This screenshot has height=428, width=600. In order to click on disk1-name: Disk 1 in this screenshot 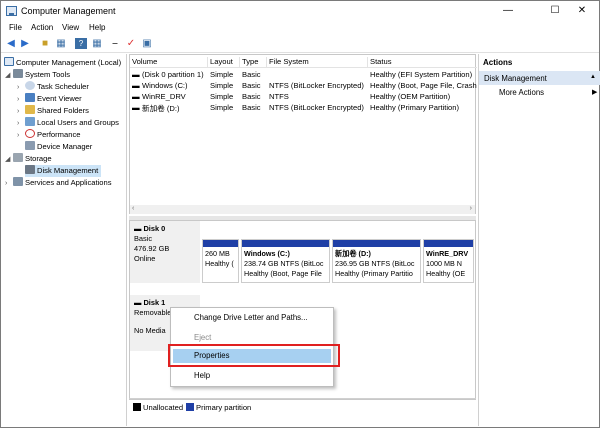, I will do `click(154, 302)`.